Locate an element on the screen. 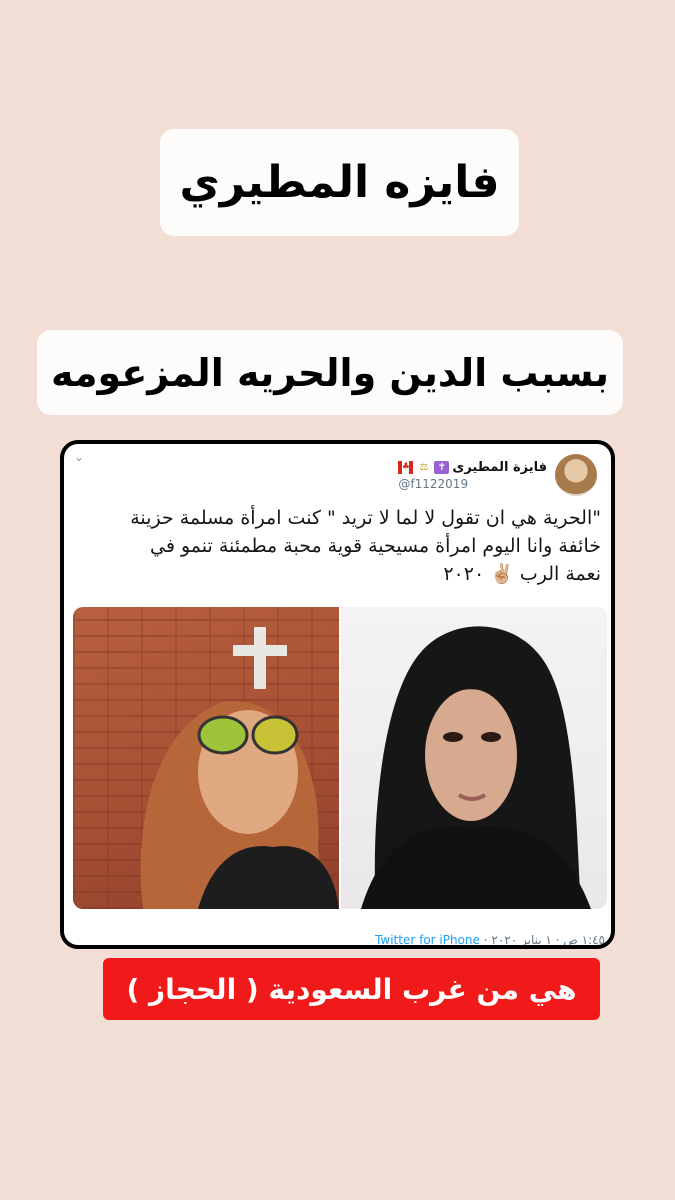 The height and width of the screenshot is (1200, 675). story-title: فايزه المطيري is located at coordinates (339, 182).